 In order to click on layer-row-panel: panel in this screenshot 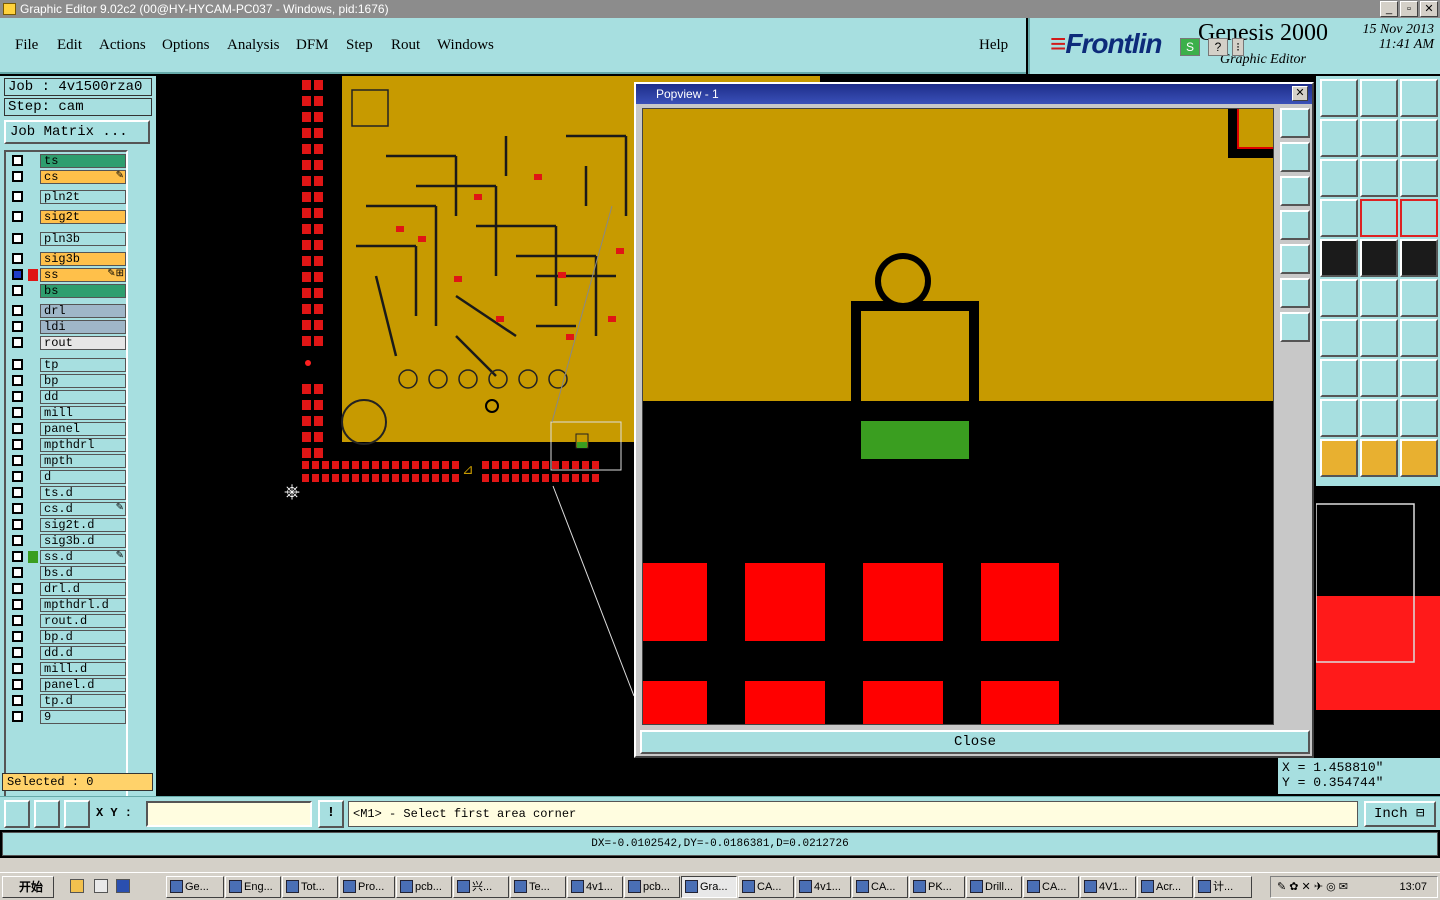, I will do `click(67, 429)`.